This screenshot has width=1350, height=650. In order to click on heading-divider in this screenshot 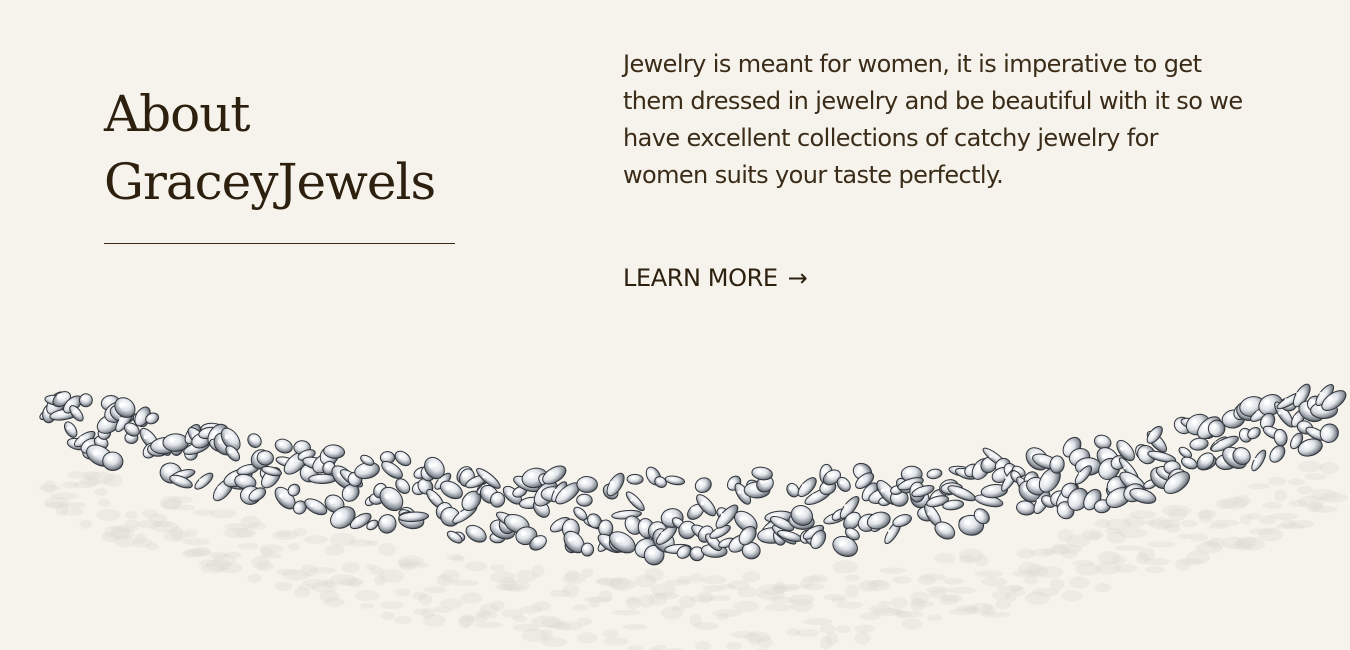, I will do `click(279, 243)`.